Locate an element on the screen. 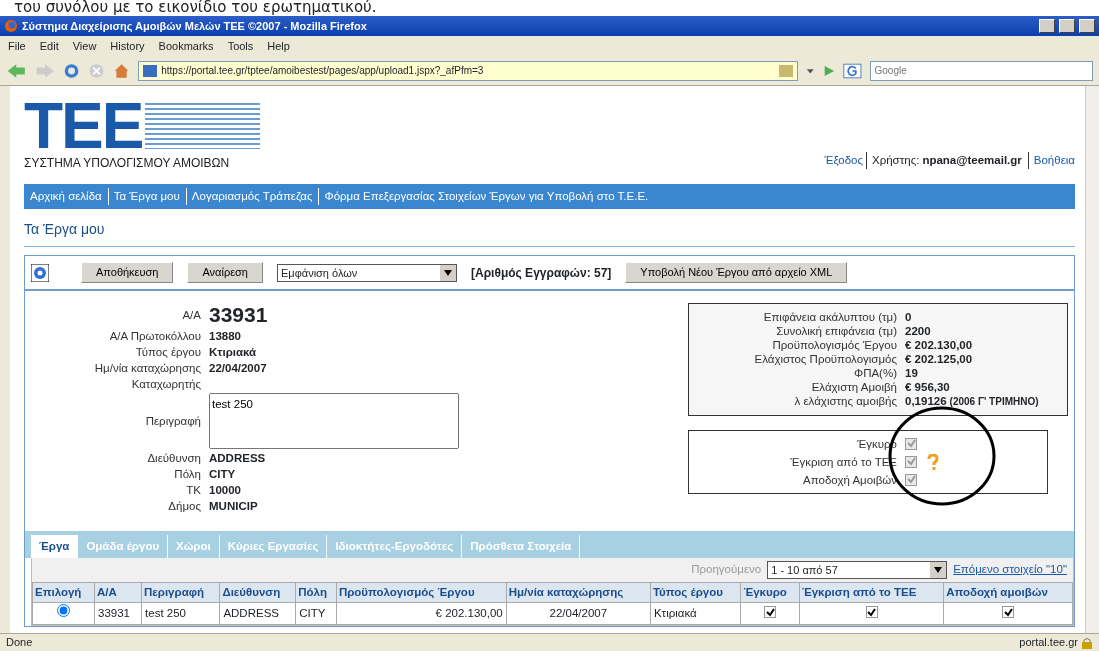  field-value: CITY is located at coordinates (223, 473).